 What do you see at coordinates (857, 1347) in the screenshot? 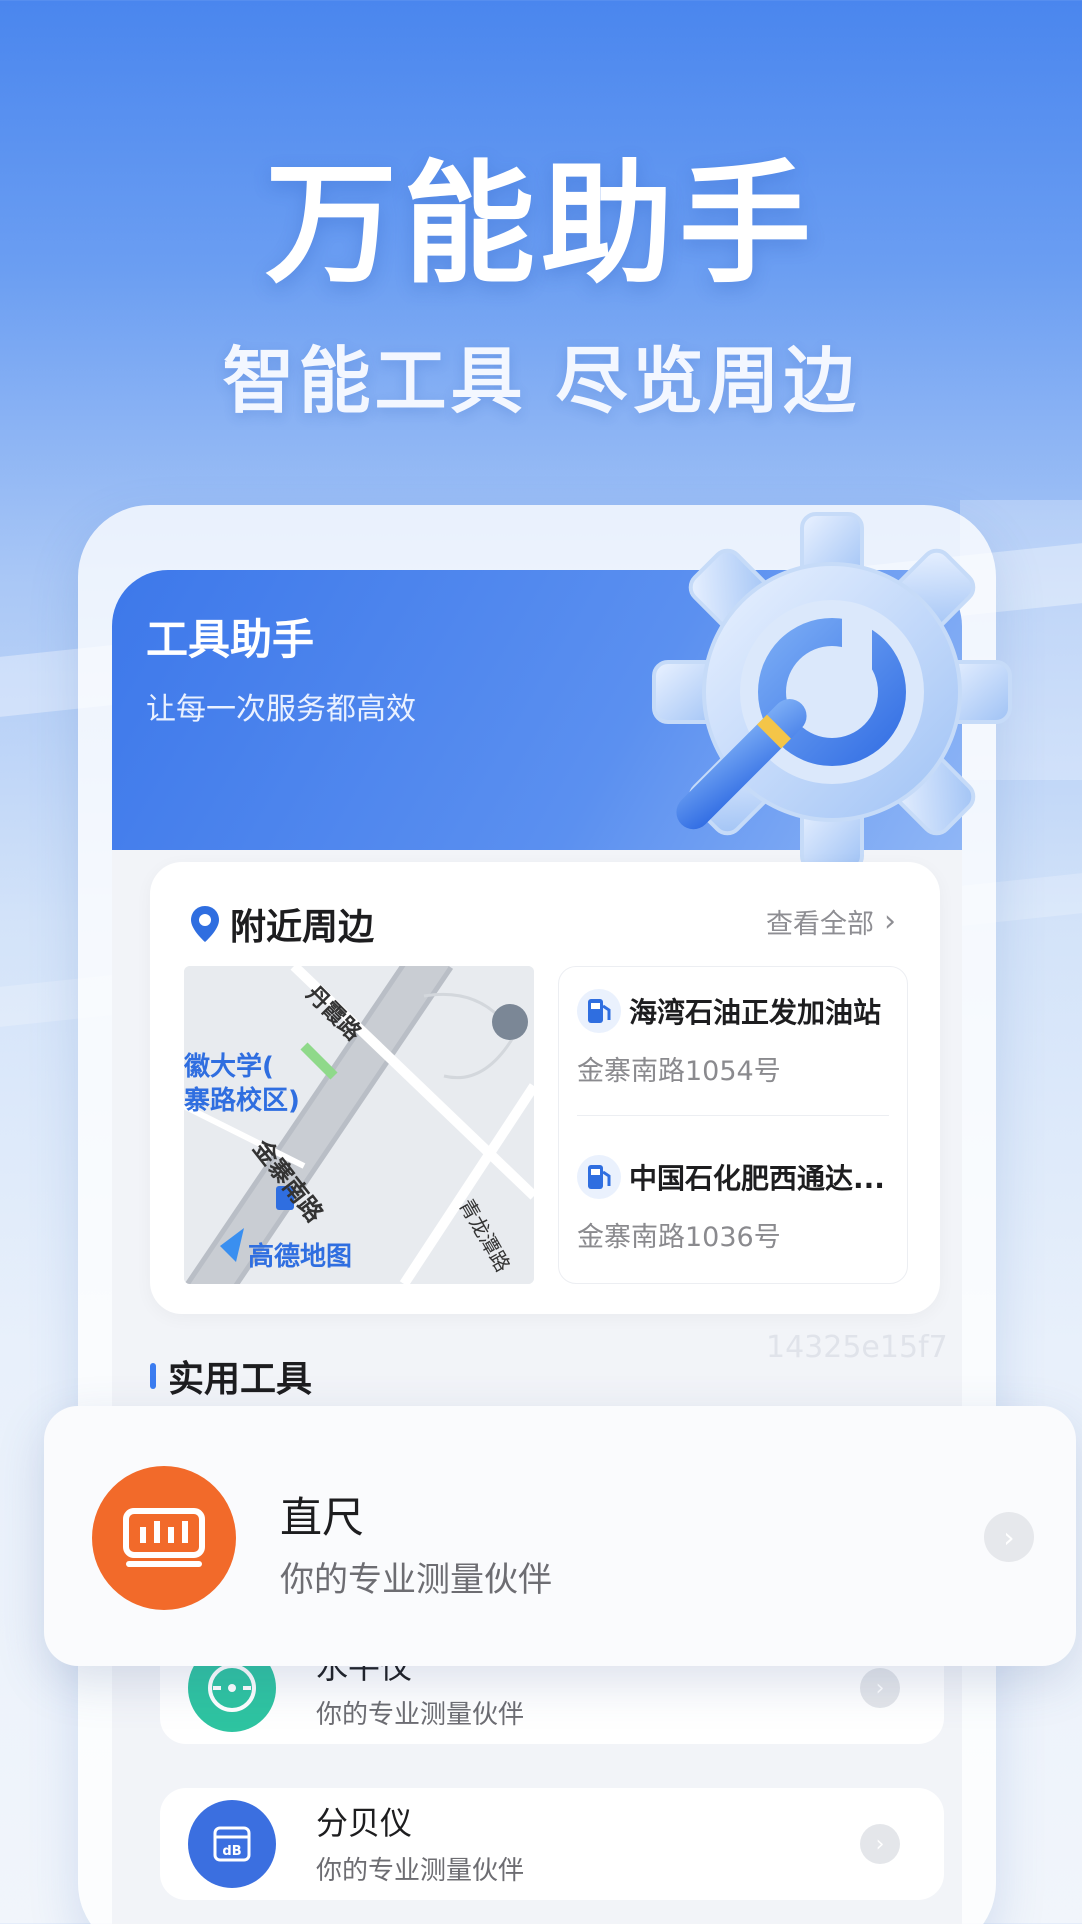
I see `watermark-text: 14325e15f7` at bounding box center [857, 1347].